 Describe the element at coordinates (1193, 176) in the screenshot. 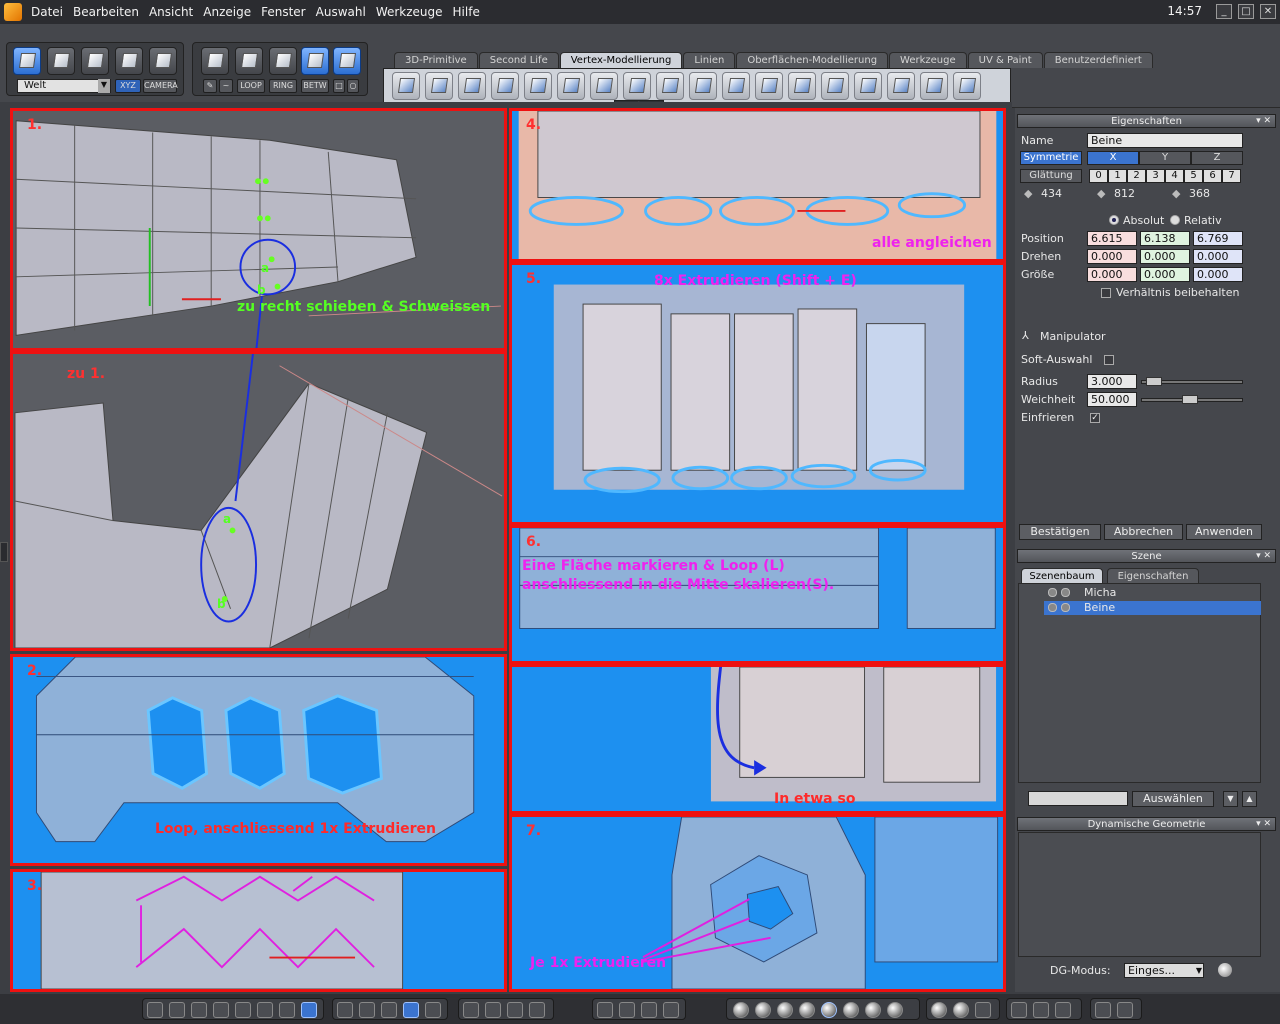

I see `smoothing-level-5: 5` at that location.